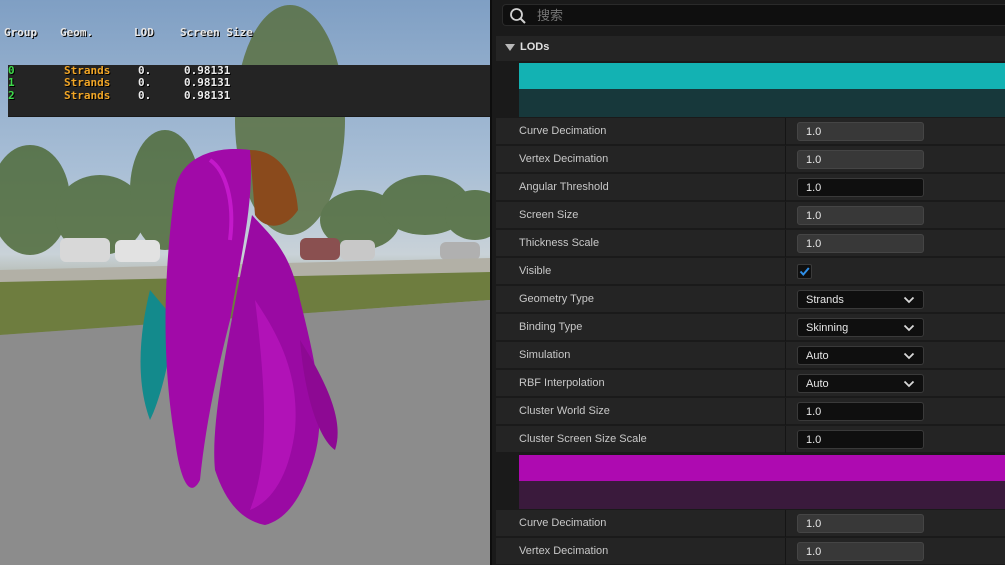  Describe the element at coordinates (564, 411) in the screenshot. I see `property-label: Cluster World Size` at that location.